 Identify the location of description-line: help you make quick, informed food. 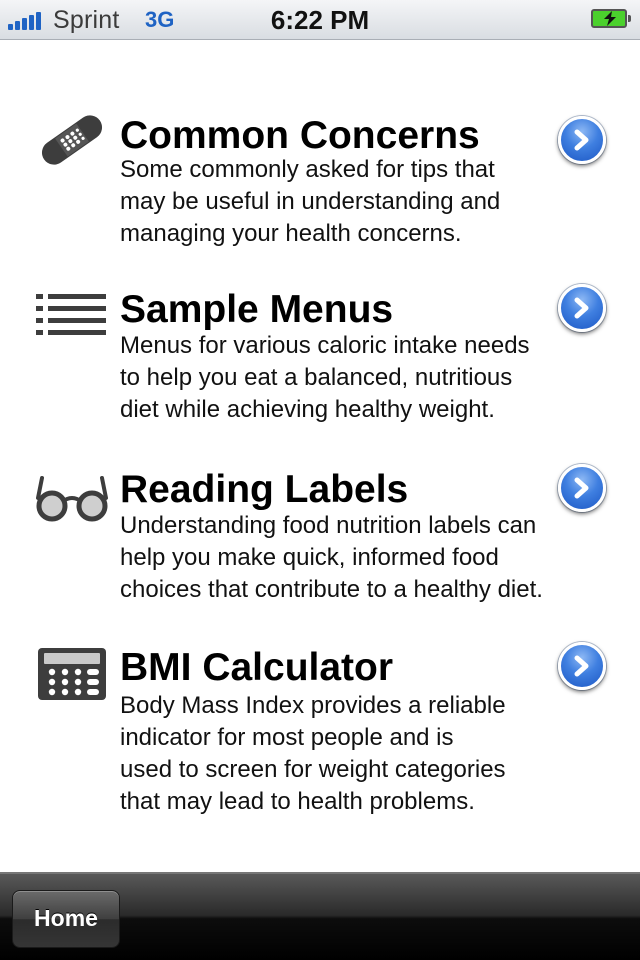
(309, 557).